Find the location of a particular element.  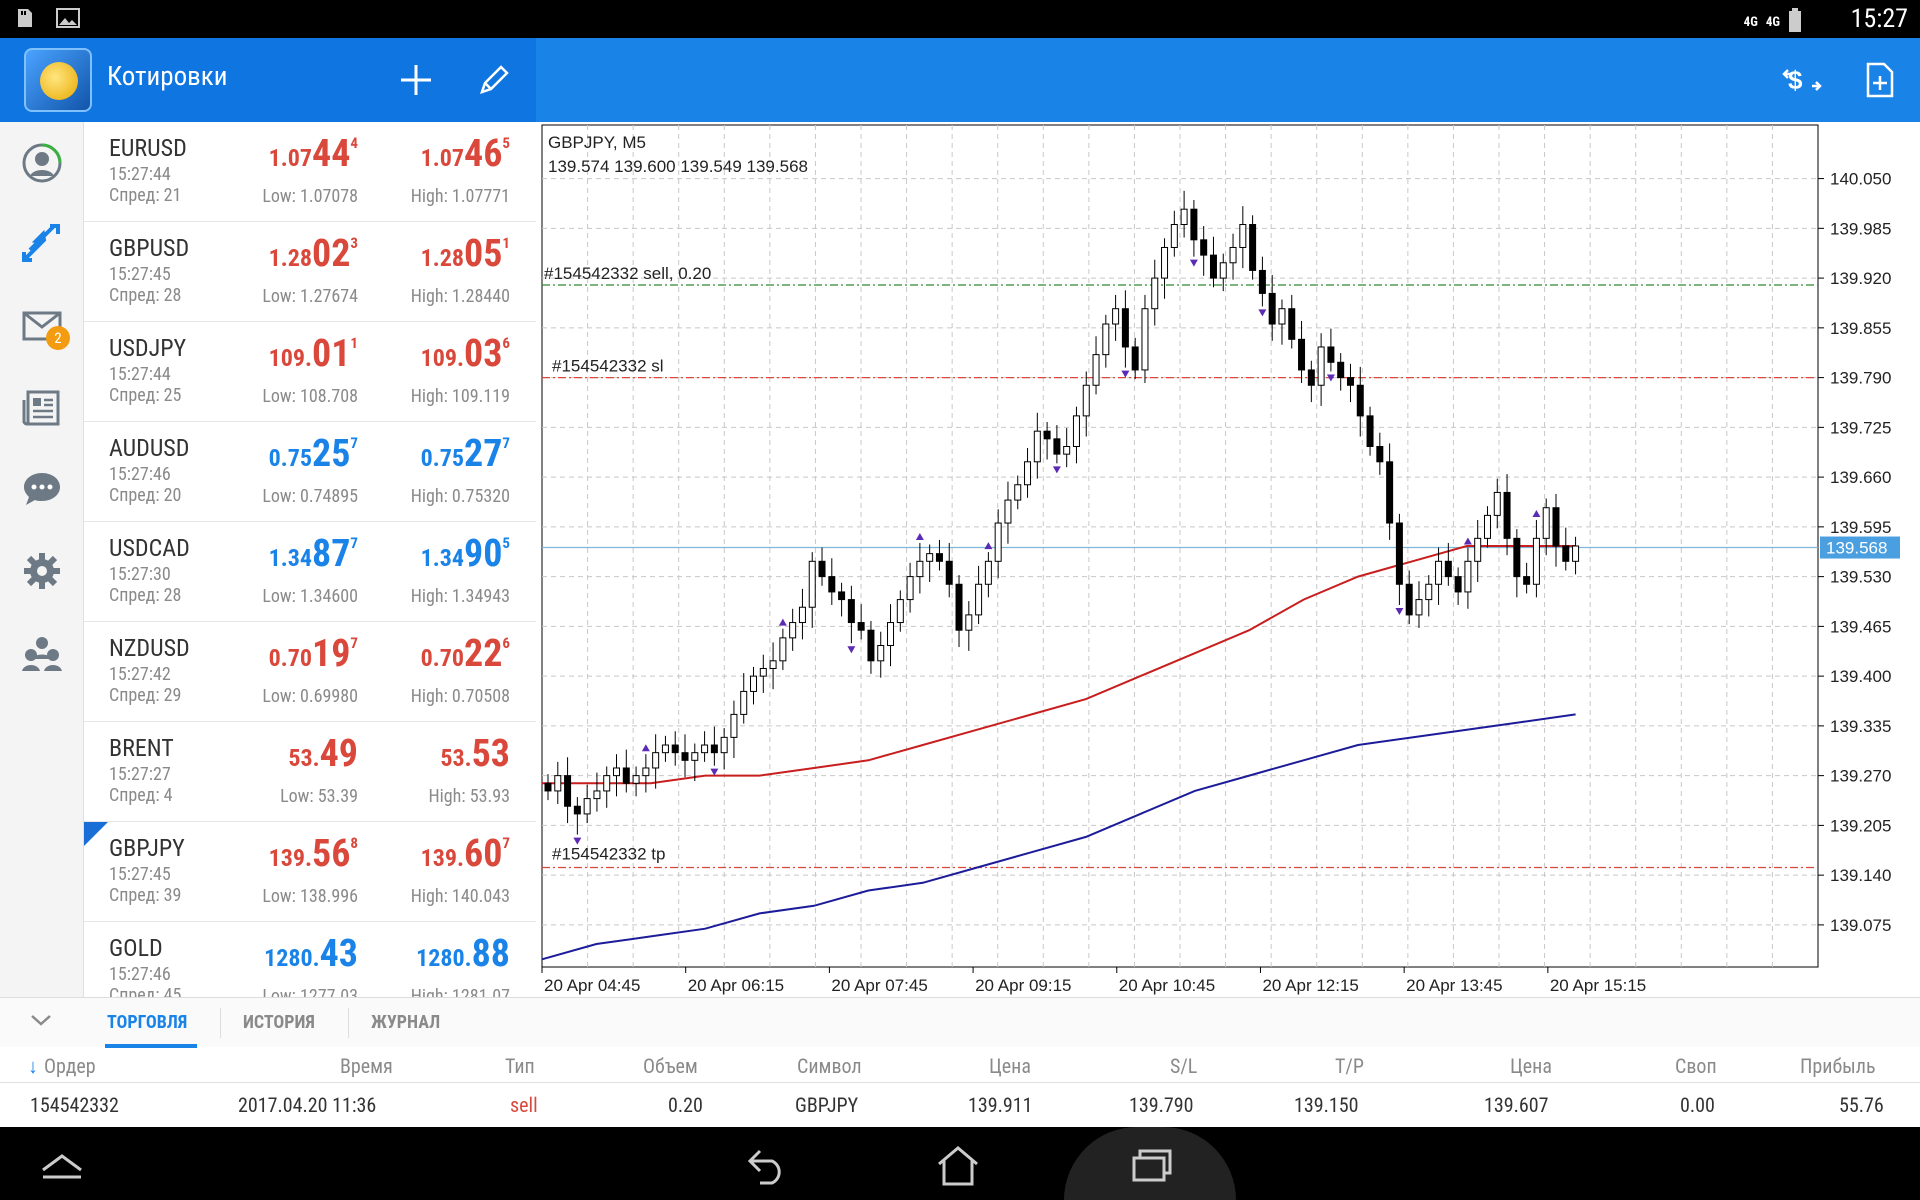

tab-journal: ЖУРНАЛ is located at coordinates (405, 1022).